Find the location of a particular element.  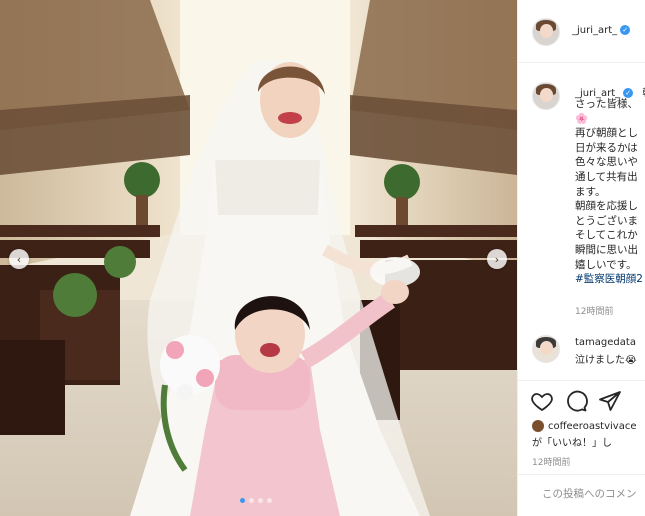

author-avatar is located at coordinates (546, 32).